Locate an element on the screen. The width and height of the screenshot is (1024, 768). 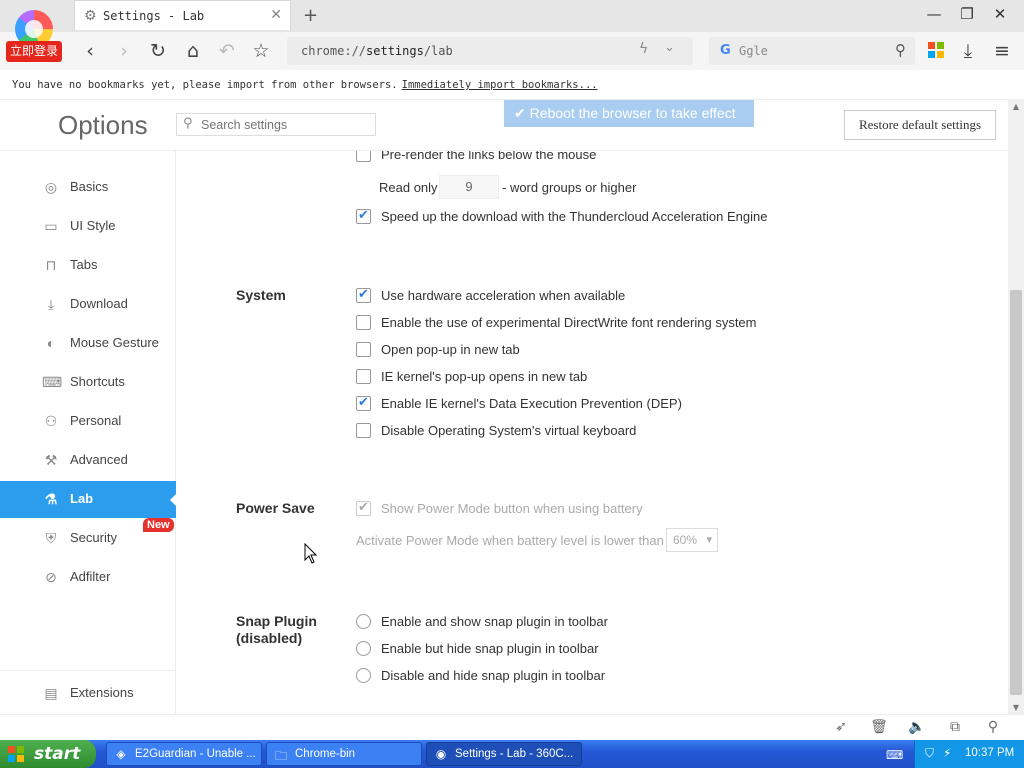
sidebar-item-download: ⤓ Download is located at coordinates (88, 304).